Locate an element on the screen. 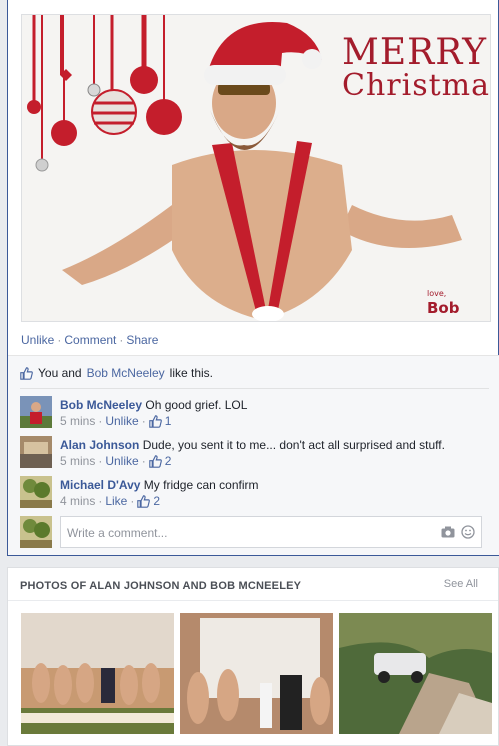 This screenshot has width=499, height=746. christmas-text: Christmas is located at coordinates (416, 85).